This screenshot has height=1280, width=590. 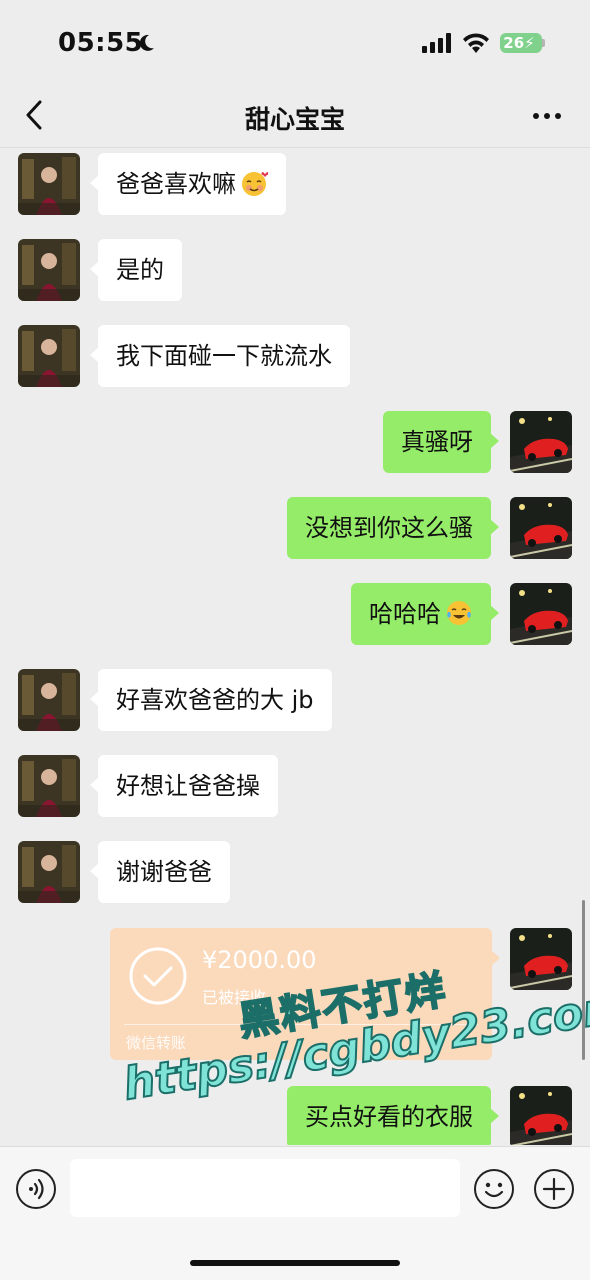 I want to click on message-row: 爸爸喜欢嘛, so click(x=295, y=185).